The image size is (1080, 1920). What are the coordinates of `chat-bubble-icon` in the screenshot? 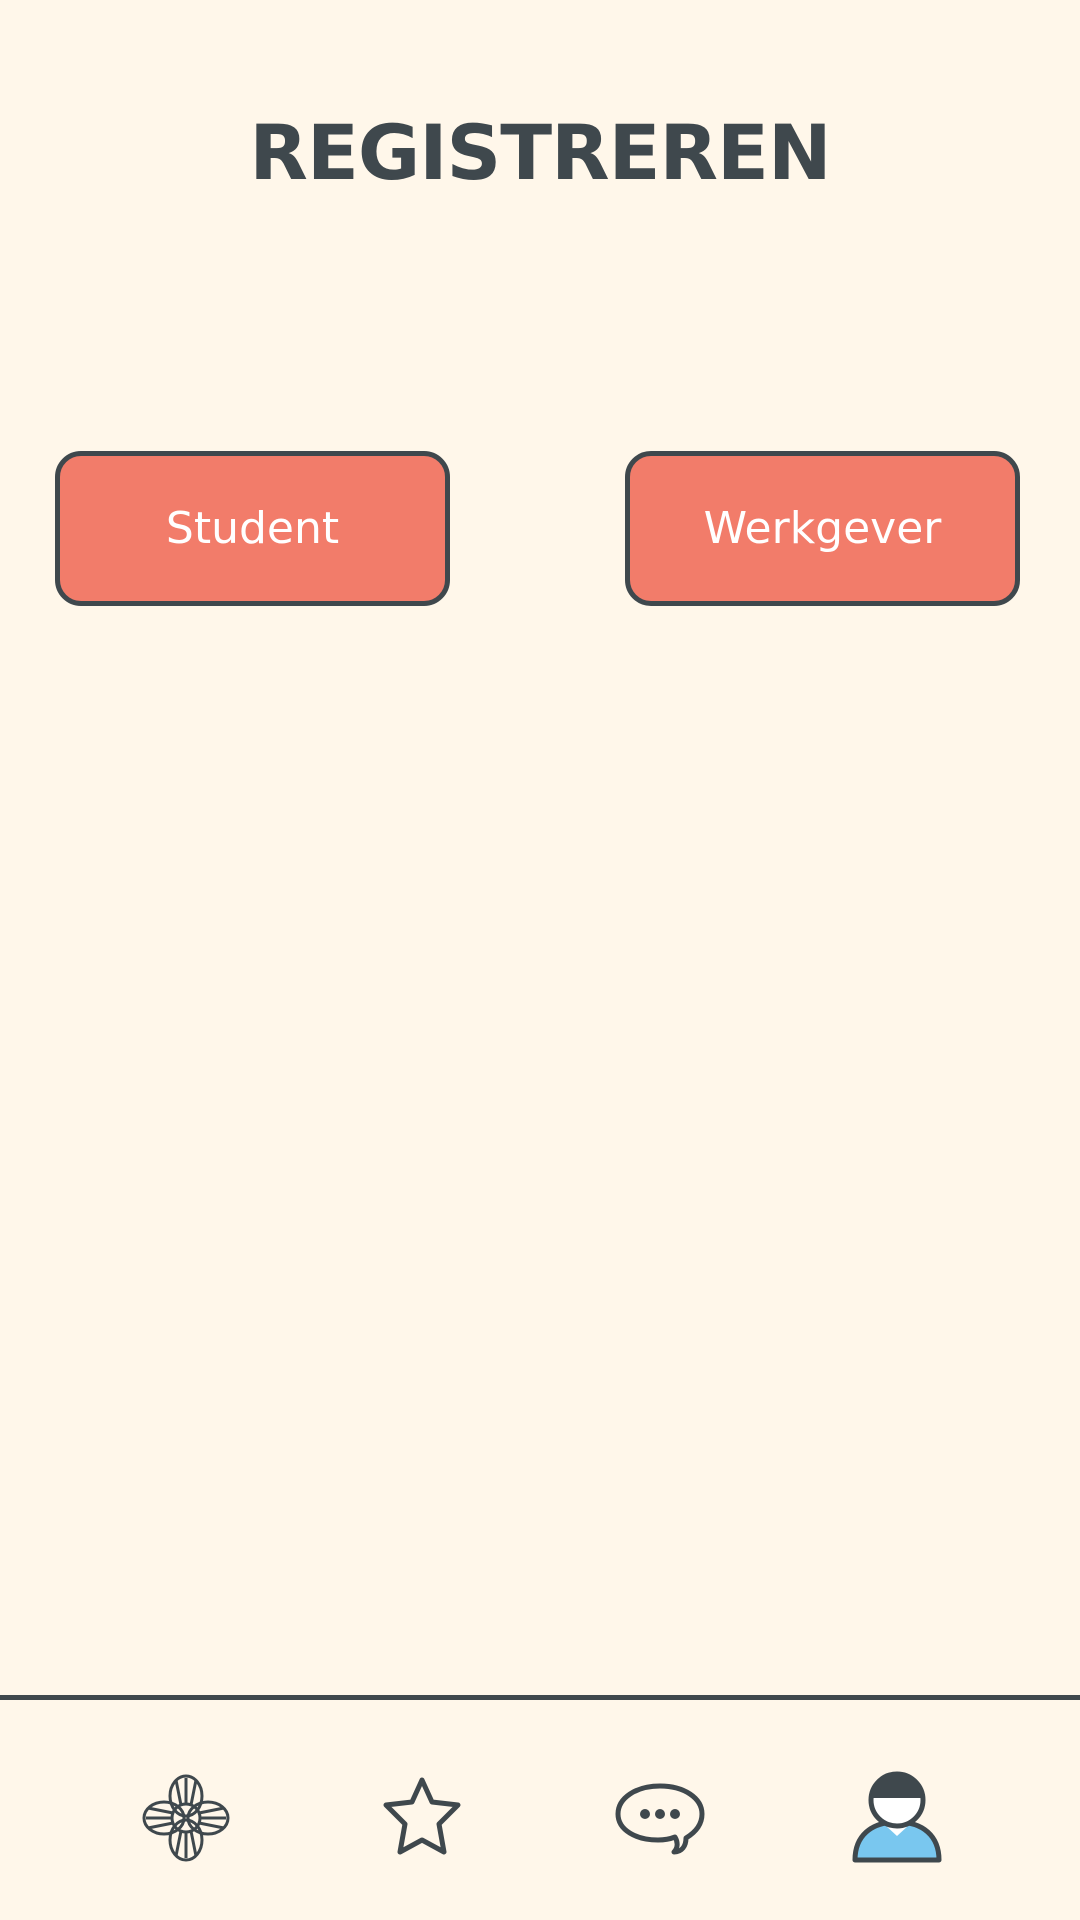 It's located at (660, 1819).